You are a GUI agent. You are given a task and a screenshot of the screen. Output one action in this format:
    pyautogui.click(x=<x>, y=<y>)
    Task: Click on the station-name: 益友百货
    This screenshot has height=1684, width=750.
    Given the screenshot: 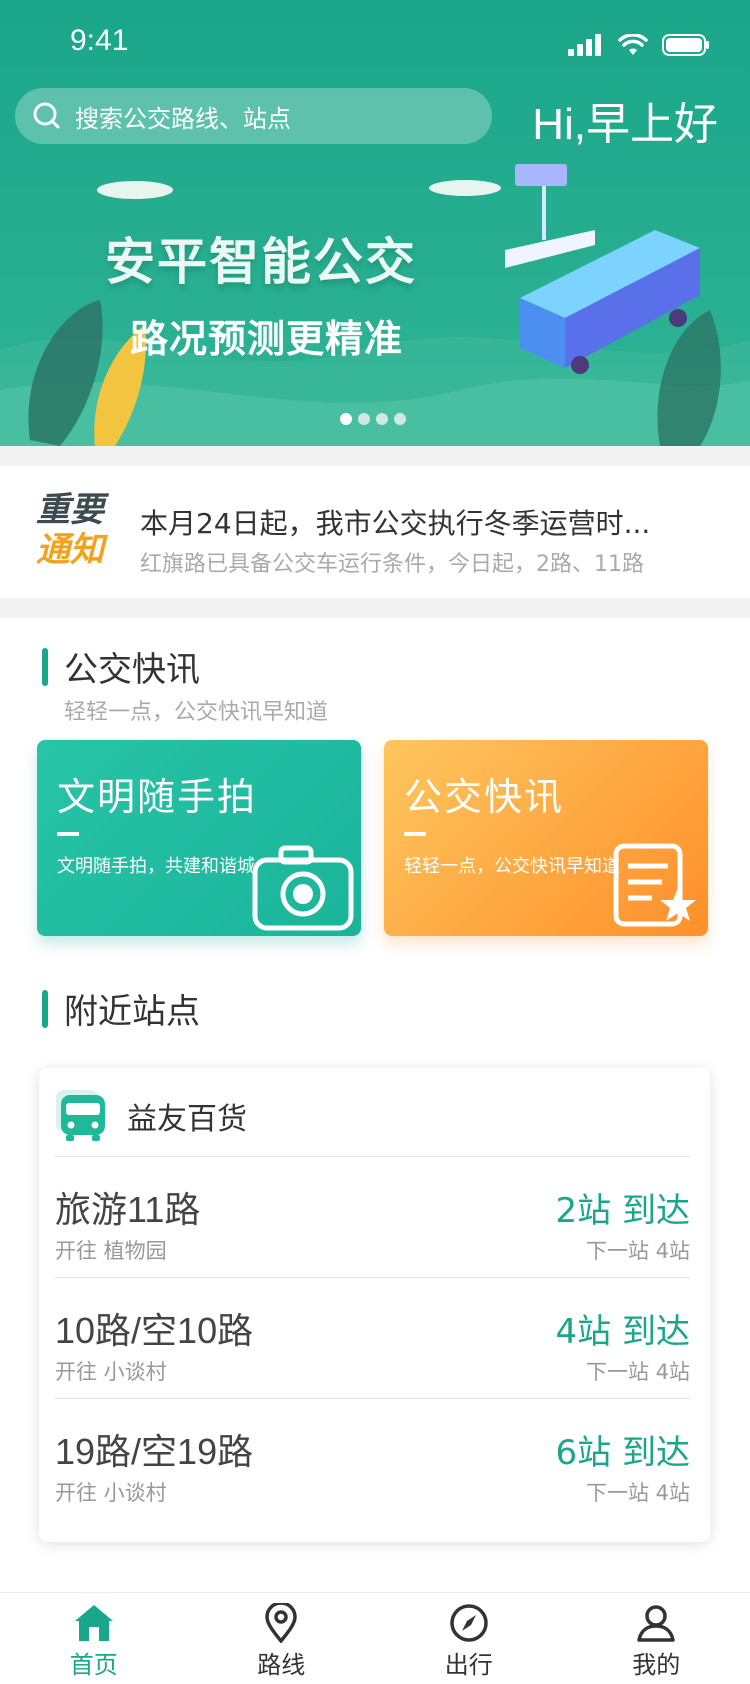 What is the action you would take?
    pyautogui.click(x=187, y=1119)
    